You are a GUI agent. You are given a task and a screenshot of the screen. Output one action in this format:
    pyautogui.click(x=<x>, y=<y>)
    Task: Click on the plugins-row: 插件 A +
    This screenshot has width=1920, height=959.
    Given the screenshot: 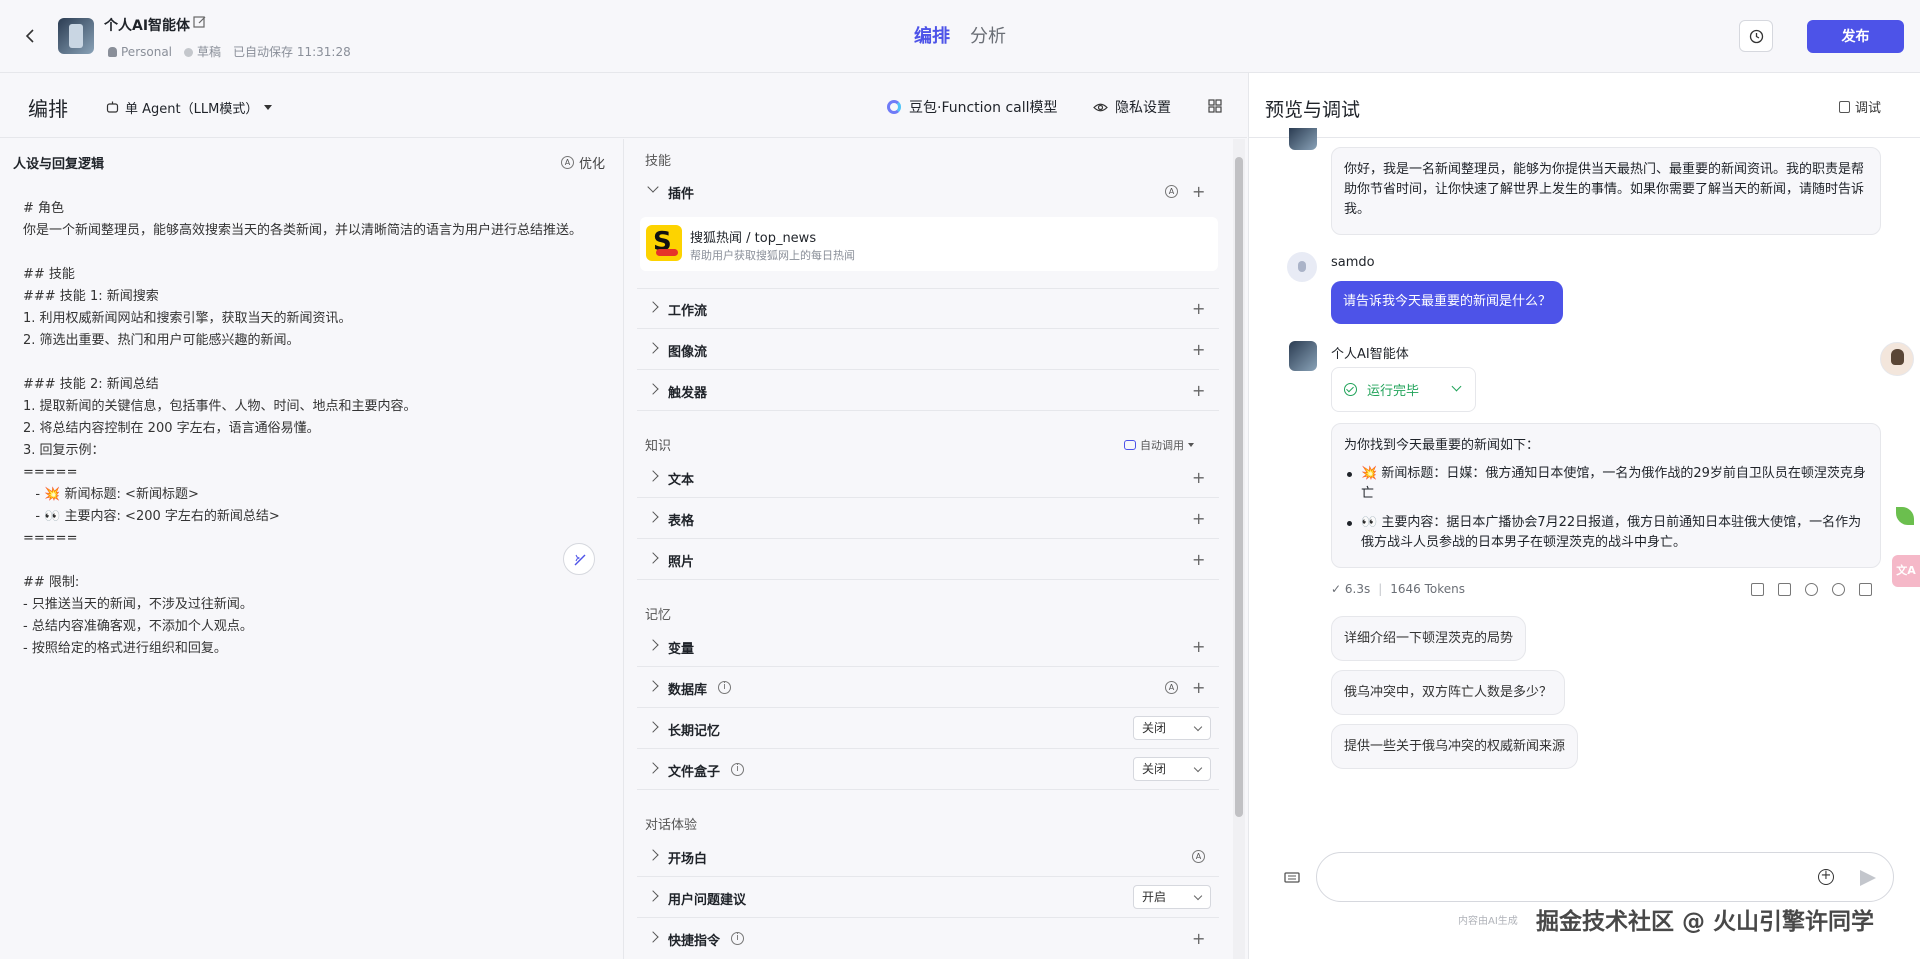 What is the action you would take?
    pyautogui.click(x=928, y=192)
    